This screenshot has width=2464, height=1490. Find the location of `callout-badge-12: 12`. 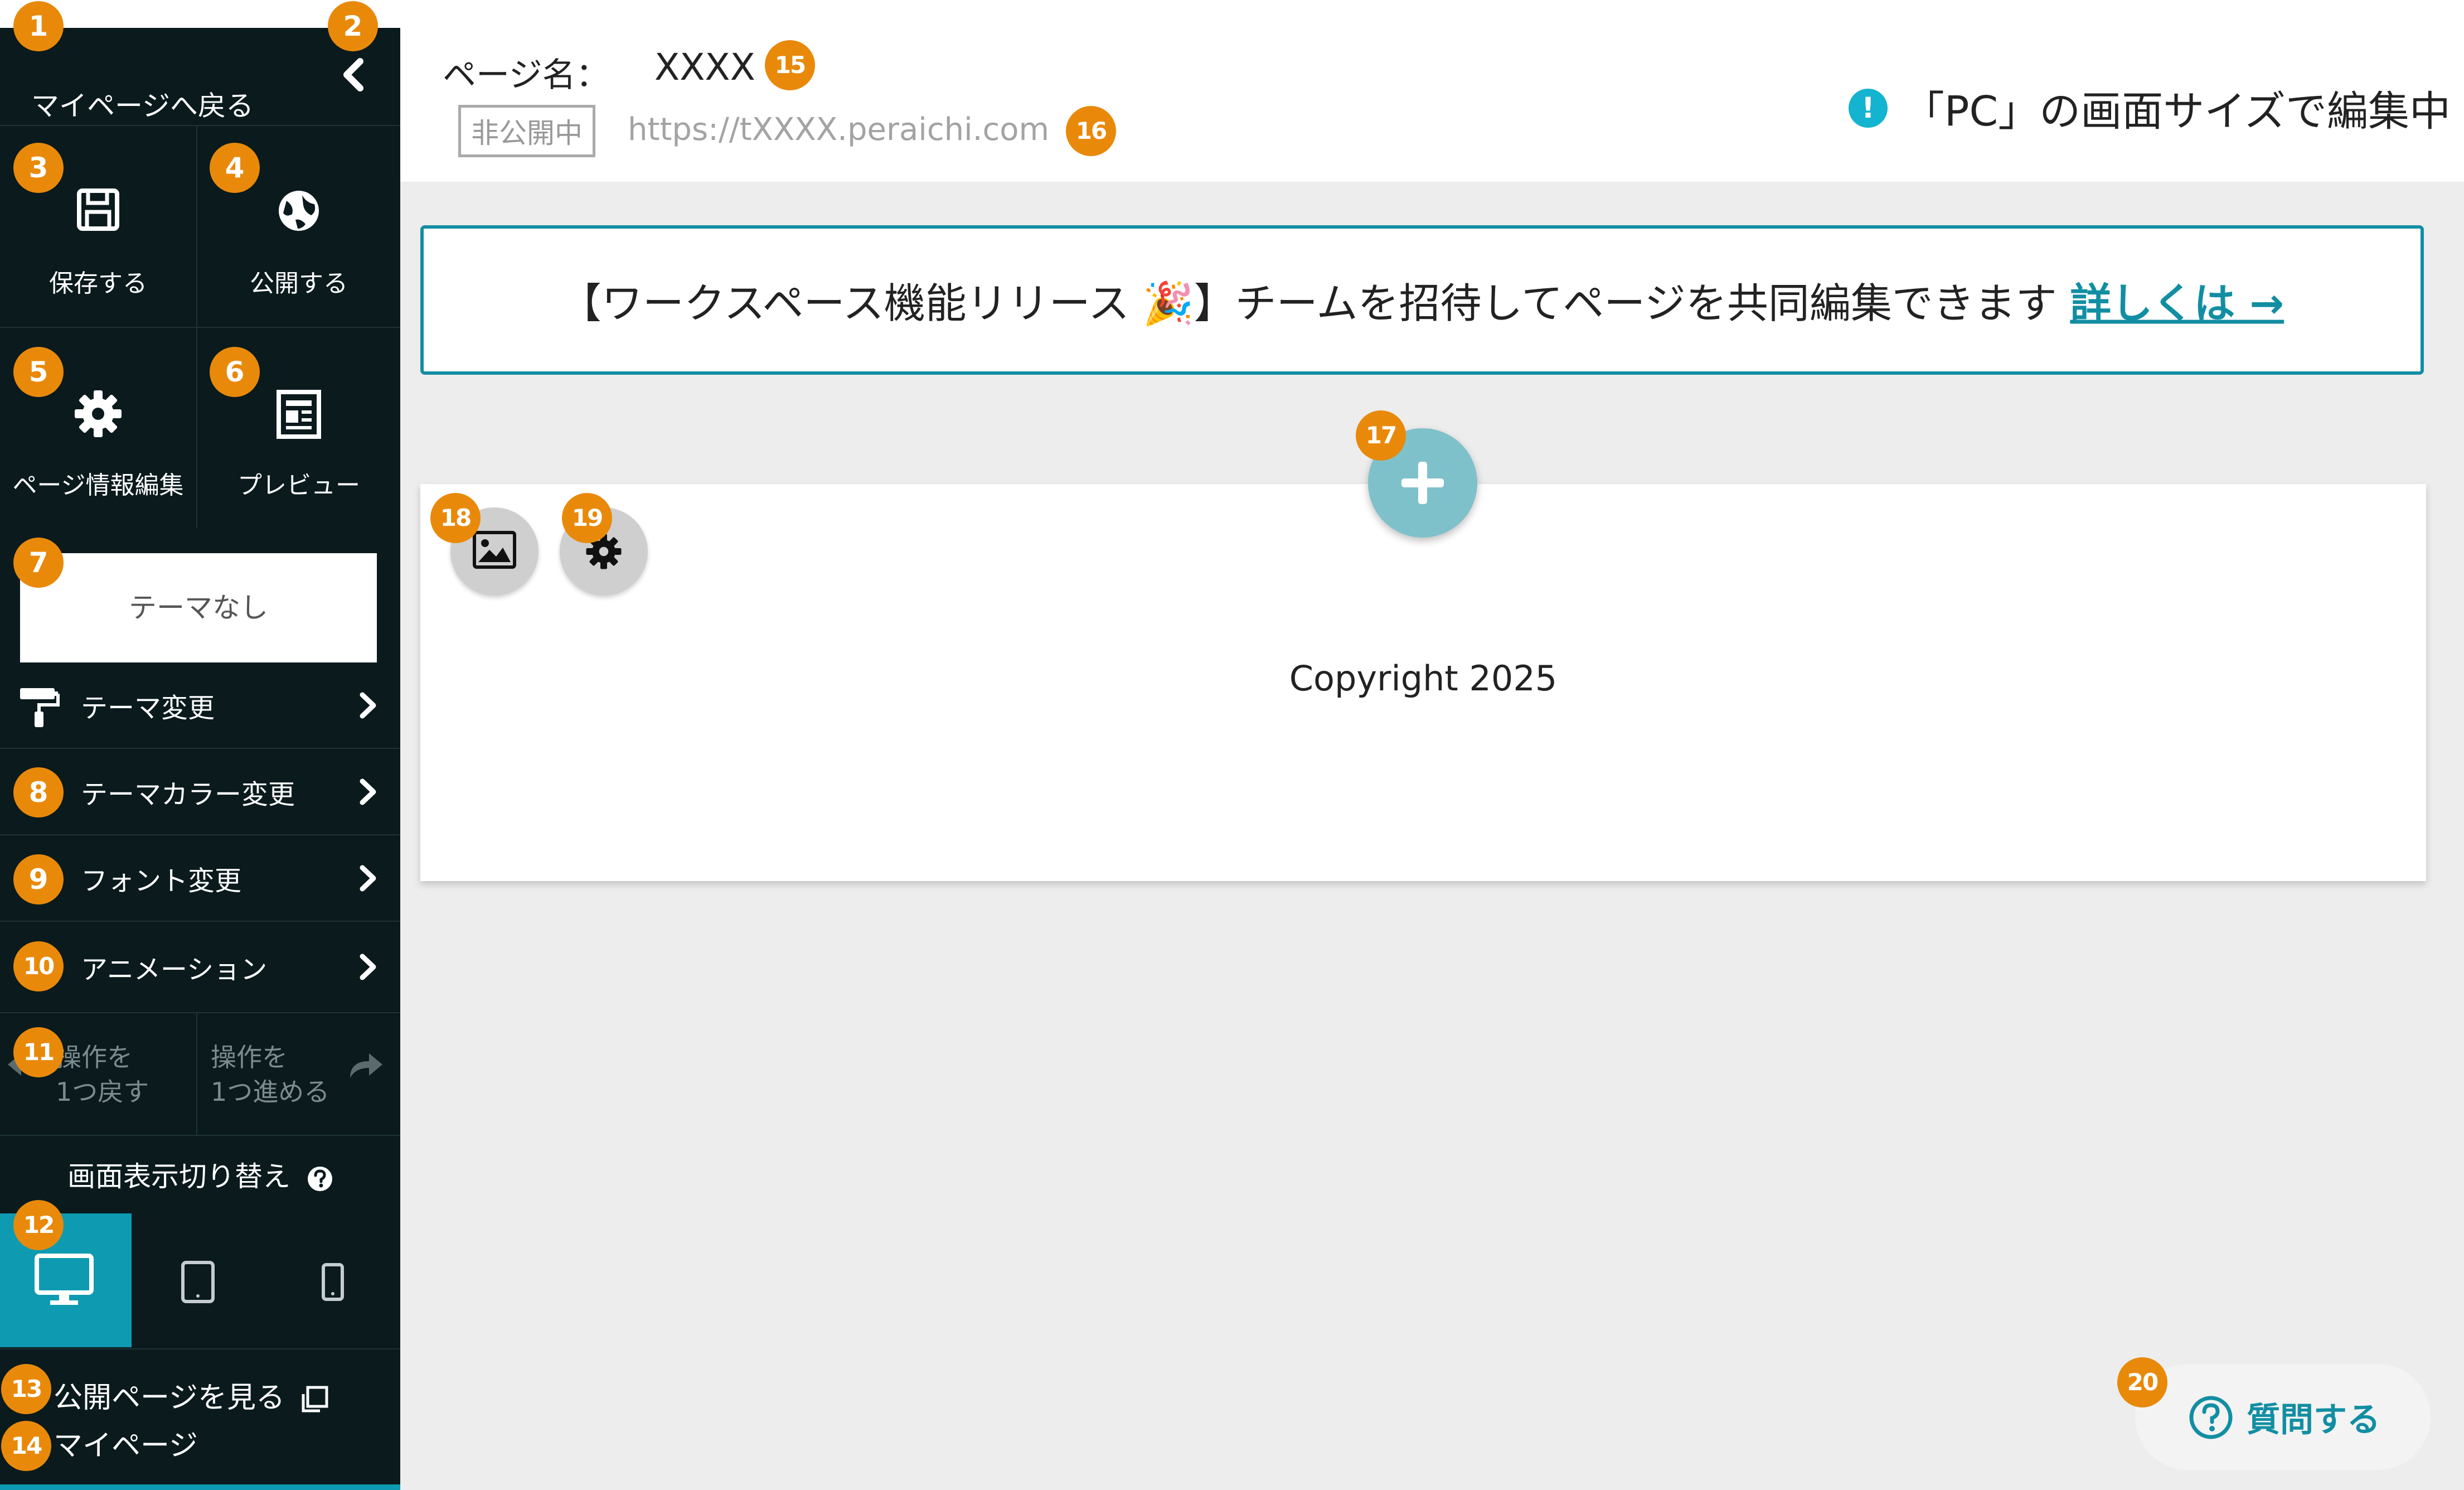

callout-badge-12: 12 is located at coordinates (38, 1225).